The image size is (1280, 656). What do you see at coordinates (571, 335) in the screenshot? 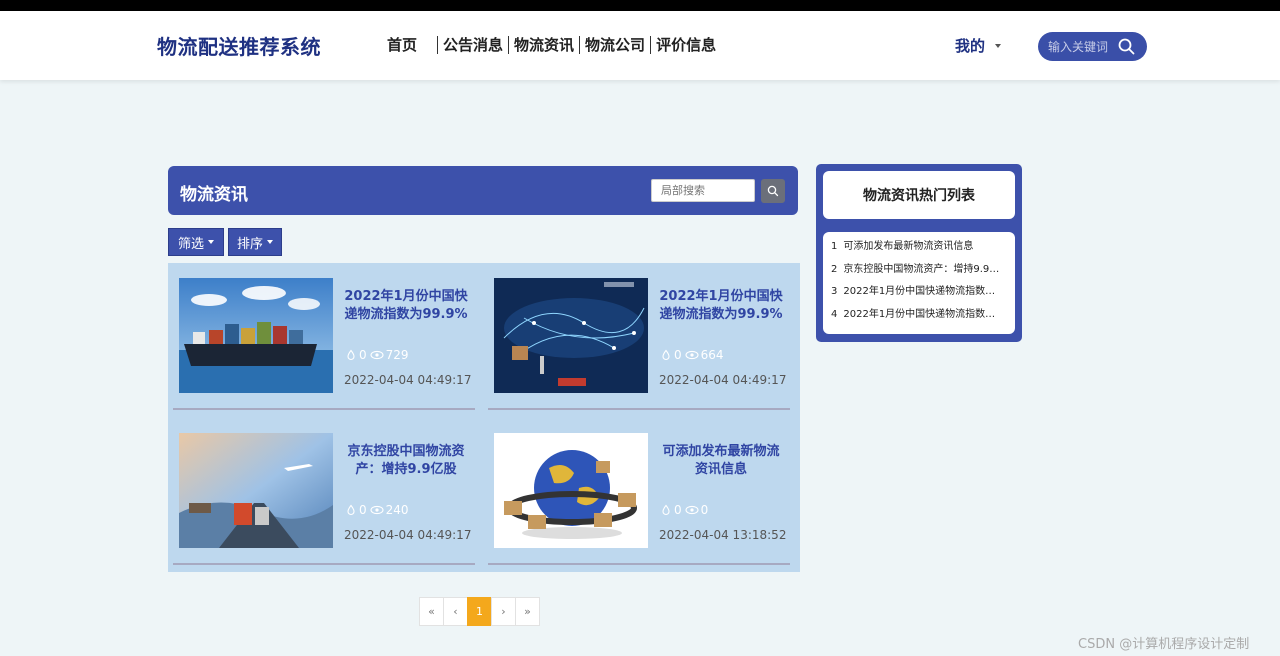
I see `global-network-image` at bounding box center [571, 335].